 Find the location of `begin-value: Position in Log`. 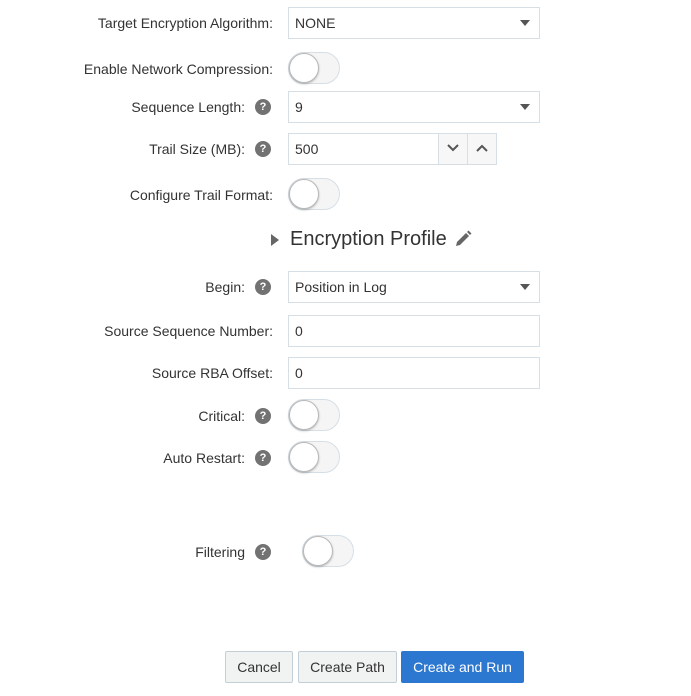

begin-value: Position in Log is located at coordinates (341, 287).